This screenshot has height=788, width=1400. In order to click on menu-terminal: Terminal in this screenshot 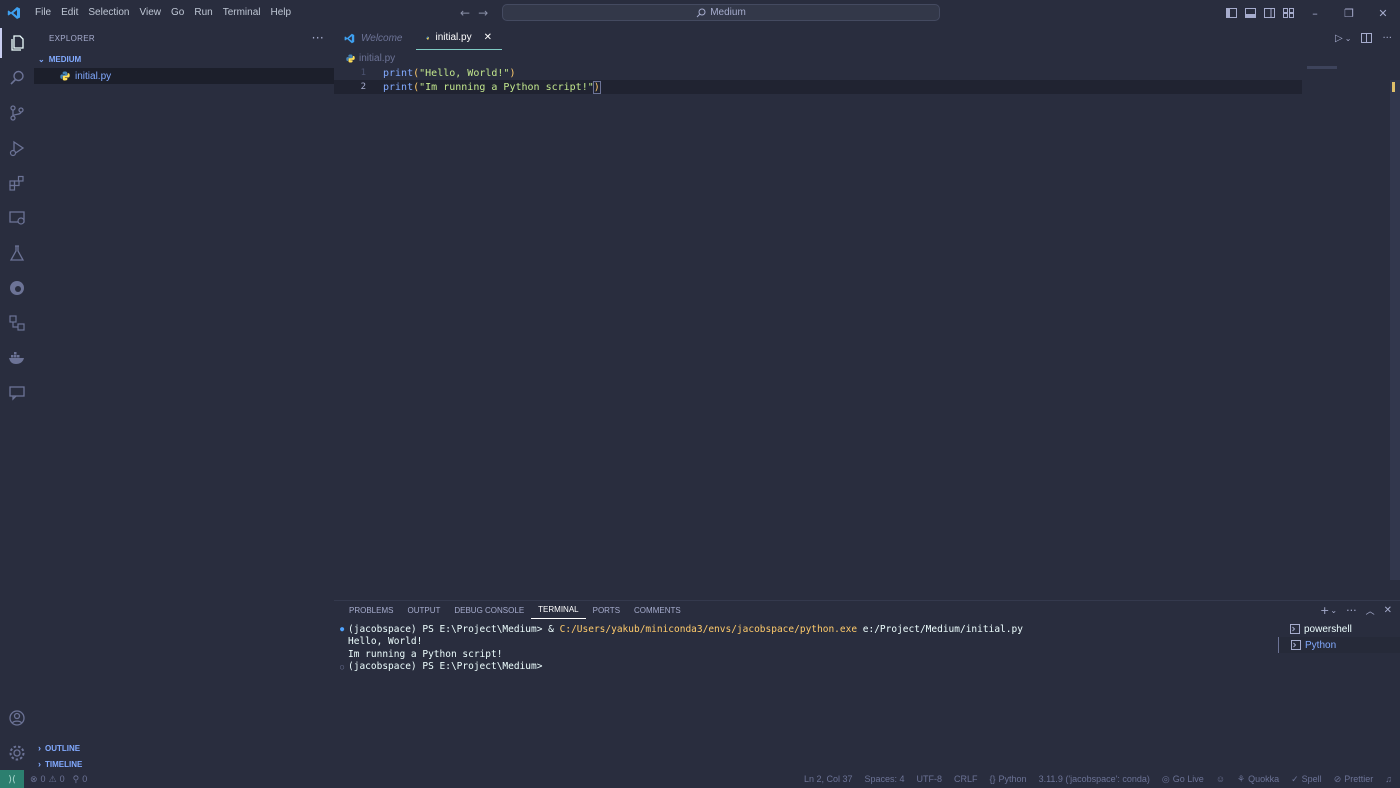, I will do `click(242, 13)`.